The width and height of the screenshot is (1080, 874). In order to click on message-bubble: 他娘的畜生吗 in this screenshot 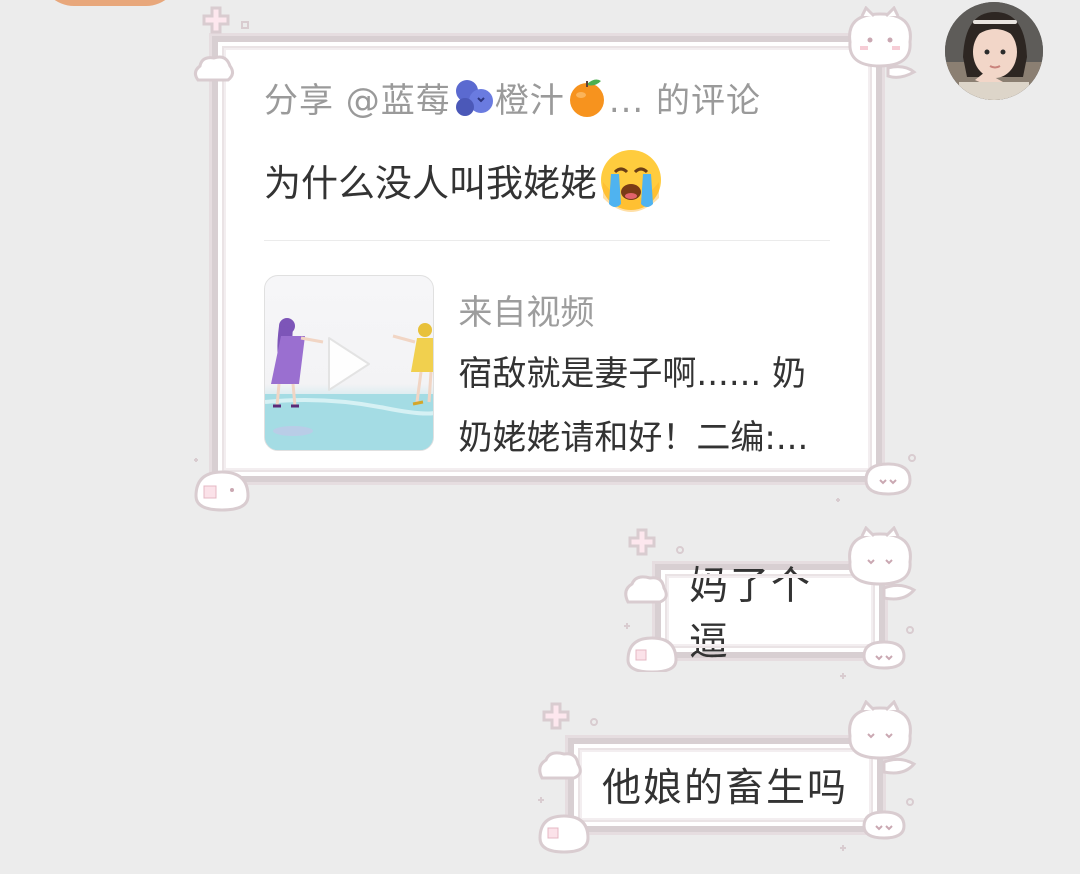, I will do `click(725, 785)`.